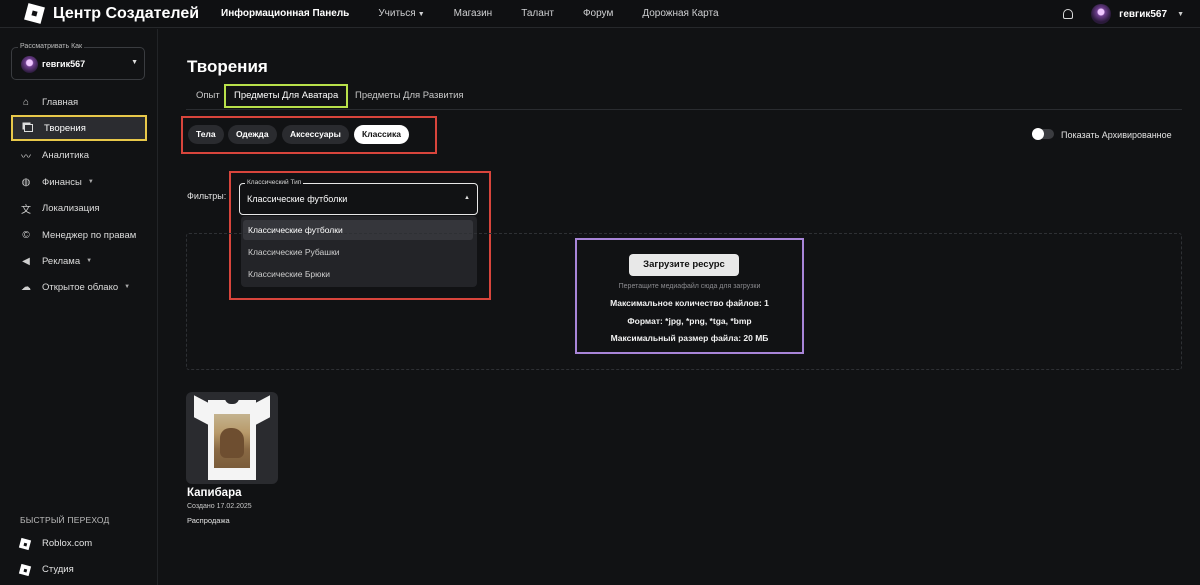 The width and height of the screenshot is (1200, 585). I want to click on chip-clothing: Одежда, so click(252, 134).